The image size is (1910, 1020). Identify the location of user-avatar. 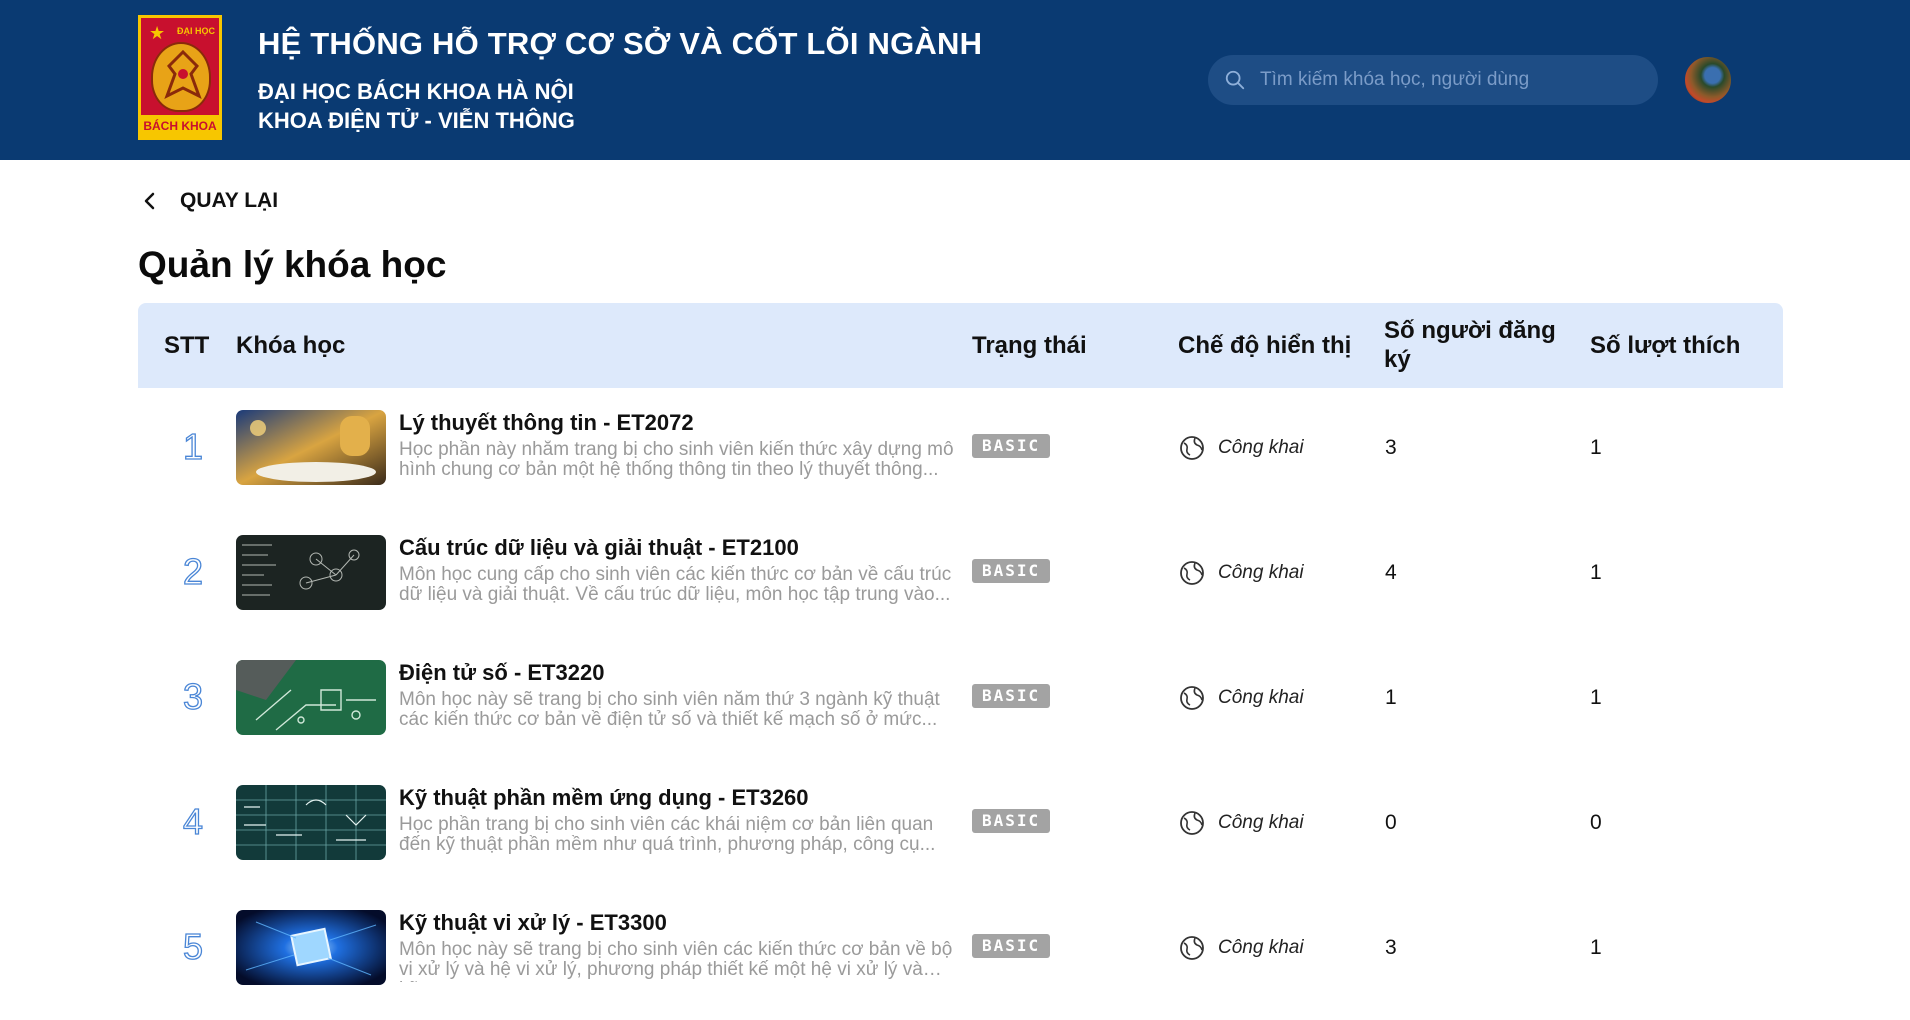
(1708, 80).